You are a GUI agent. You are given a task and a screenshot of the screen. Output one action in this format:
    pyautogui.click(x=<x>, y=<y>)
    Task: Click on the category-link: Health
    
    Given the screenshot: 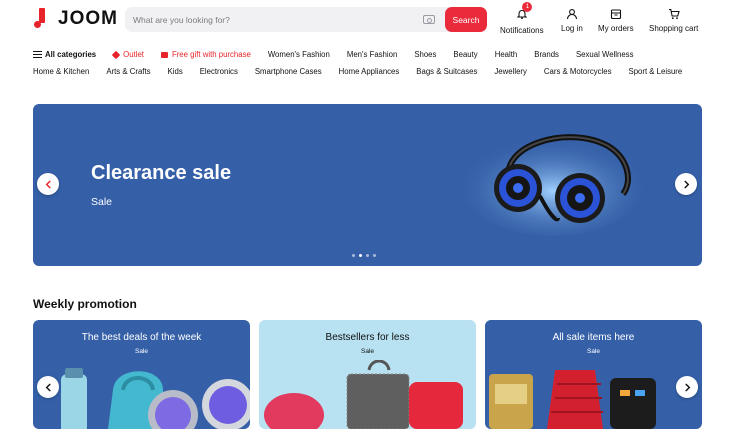 What is the action you would take?
    pyautogui.click(x=506, y=54)
    